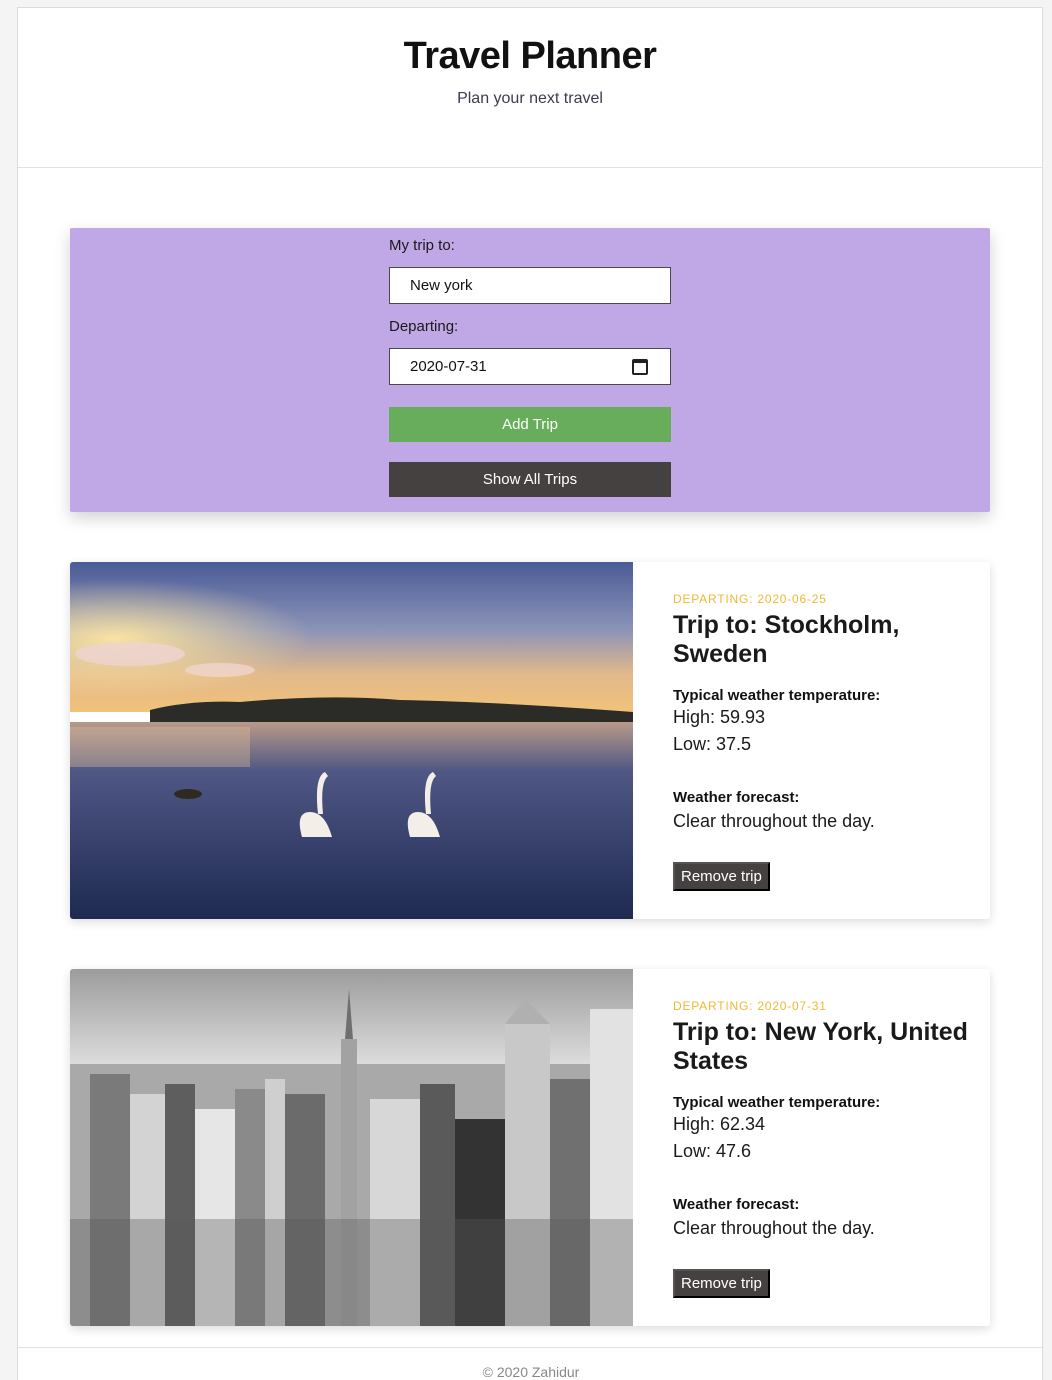 Image resolution: width=1052 pixels, height=1380 pixels. What do you see at coordinates (719, 717) in the screenshot?
I see `temperature-high: High: 59.93` at bounding box center [719, 717].